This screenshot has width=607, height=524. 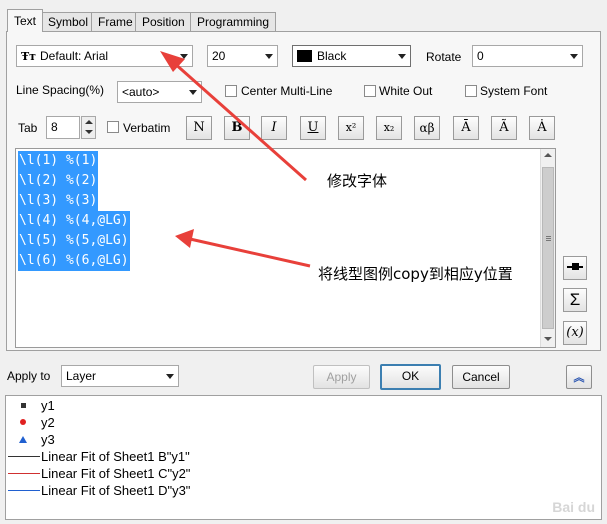 I want to click on annotation-font-change: 修改字体, so click(x=357, y=181).